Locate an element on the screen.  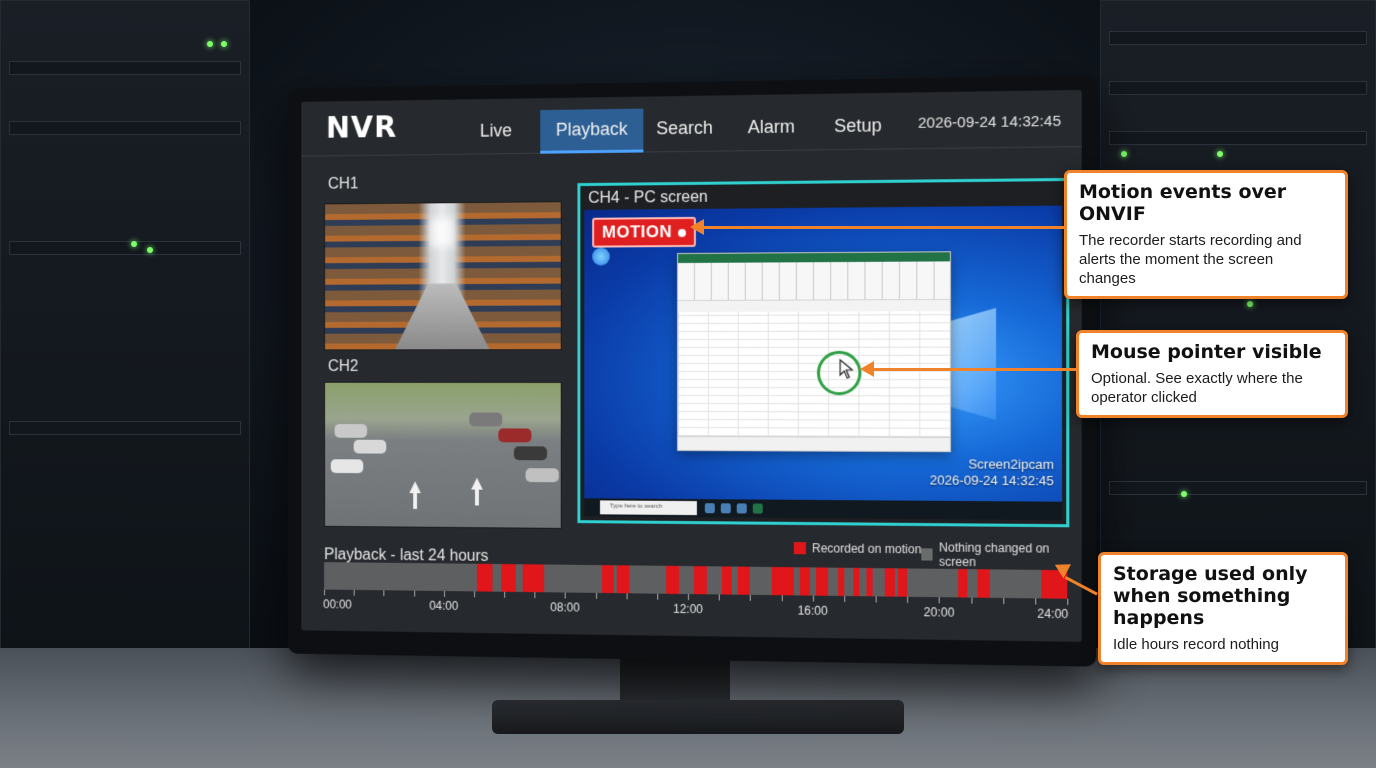
legend-recorded-swatch is located at coordinates (800, 548).